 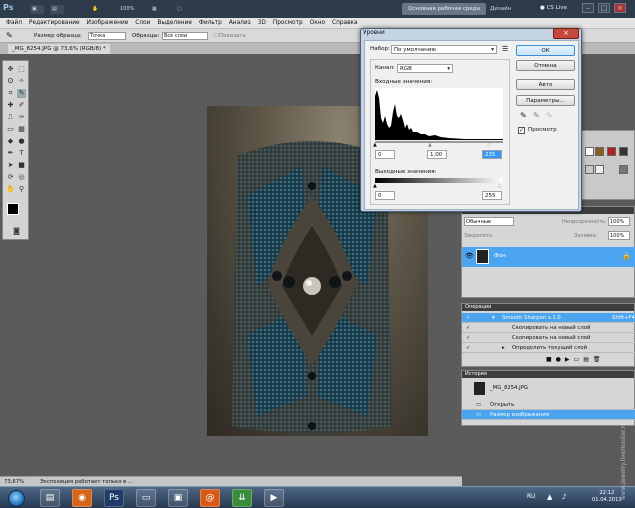 What do you see at coordinates (50, 498) in the screenshot?
I see `explorer-icon: ▤` at bounding box center [50, 498].